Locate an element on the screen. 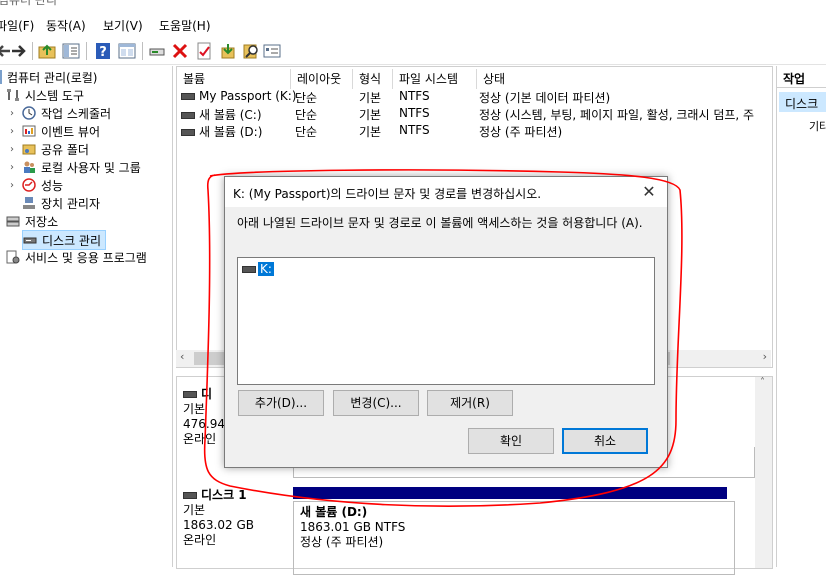 This screenshot has height=575, width=826. disk-name: 디스크 1 is located at coordinates (224, 495).